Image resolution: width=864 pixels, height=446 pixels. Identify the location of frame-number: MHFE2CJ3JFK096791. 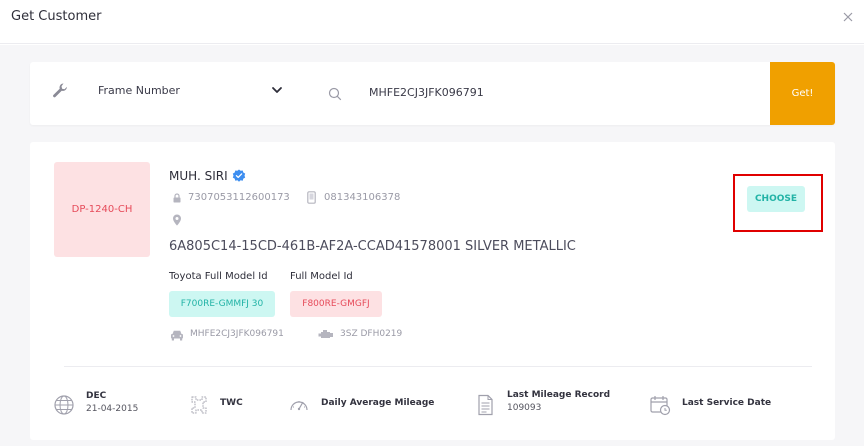
(237, 334).